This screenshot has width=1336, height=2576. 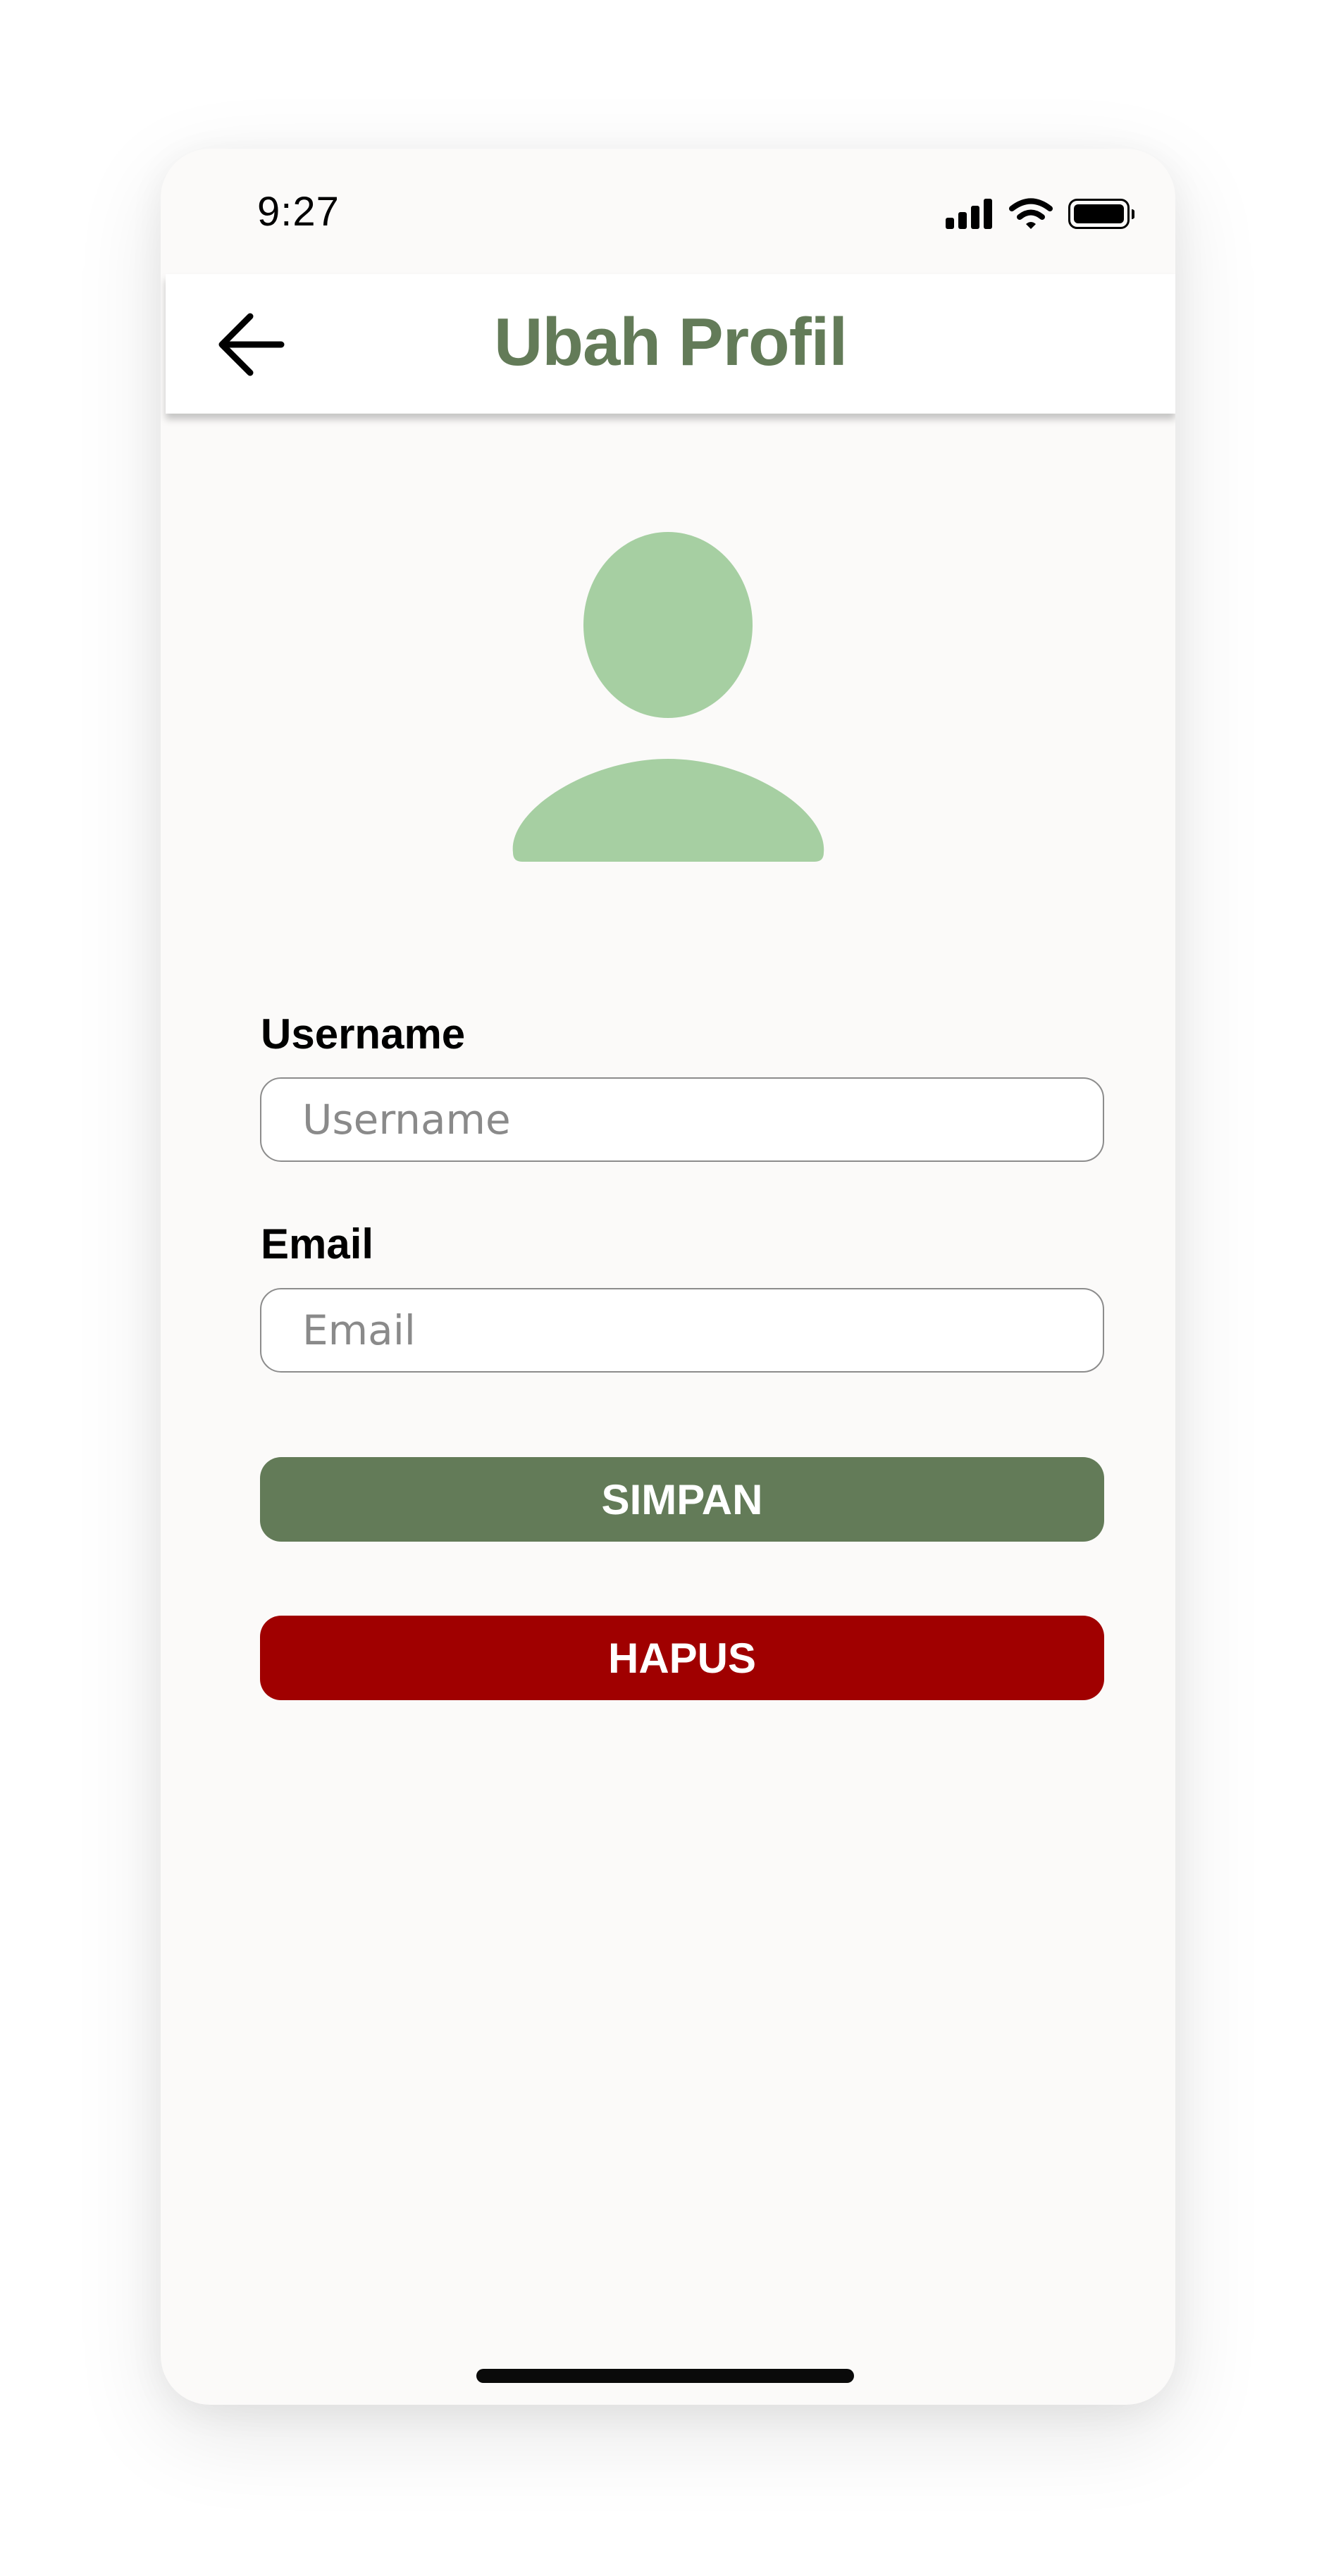 I want to click on signal-icon, so click(x=969, y=214).